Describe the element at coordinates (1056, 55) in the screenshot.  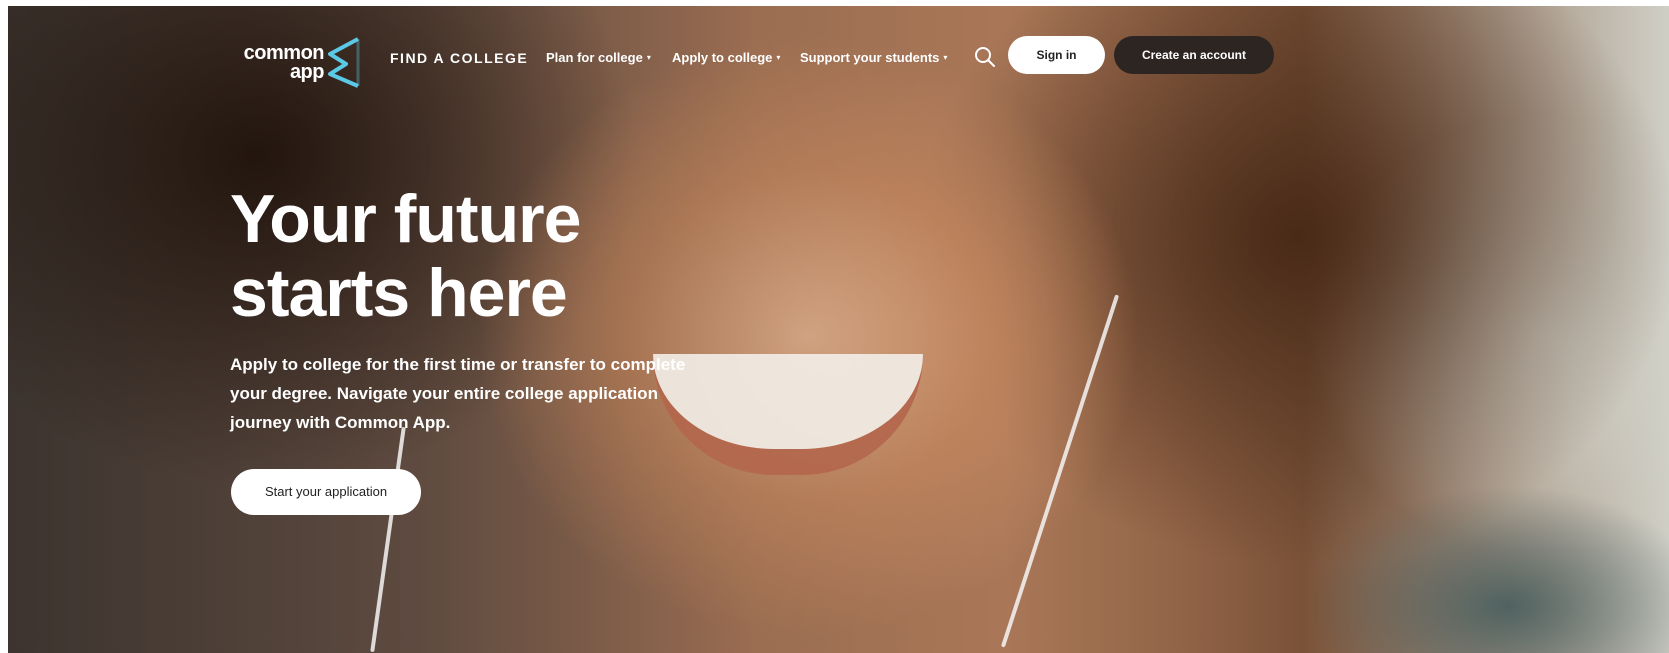
I see `sign-in-button: Sign in` at that location.